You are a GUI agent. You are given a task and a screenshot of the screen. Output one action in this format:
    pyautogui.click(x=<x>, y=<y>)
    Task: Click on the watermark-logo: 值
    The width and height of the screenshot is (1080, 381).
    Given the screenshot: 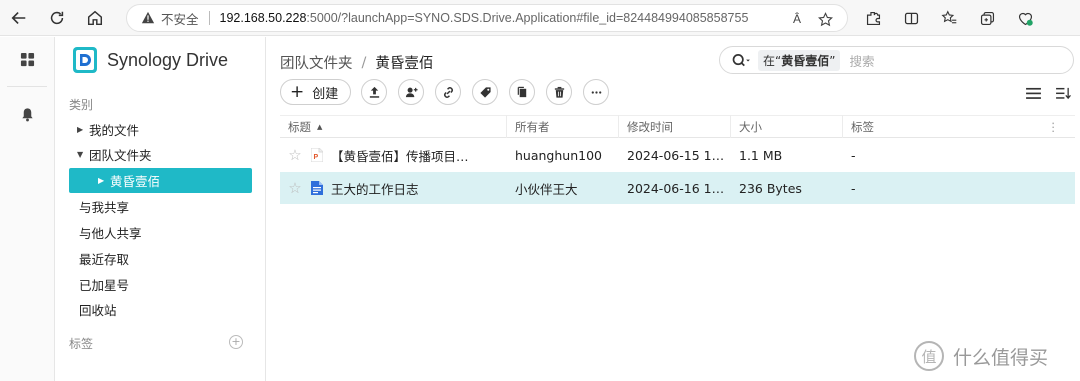 What is the action you would take?
    pyautogui.click(x=929, y=356)
    